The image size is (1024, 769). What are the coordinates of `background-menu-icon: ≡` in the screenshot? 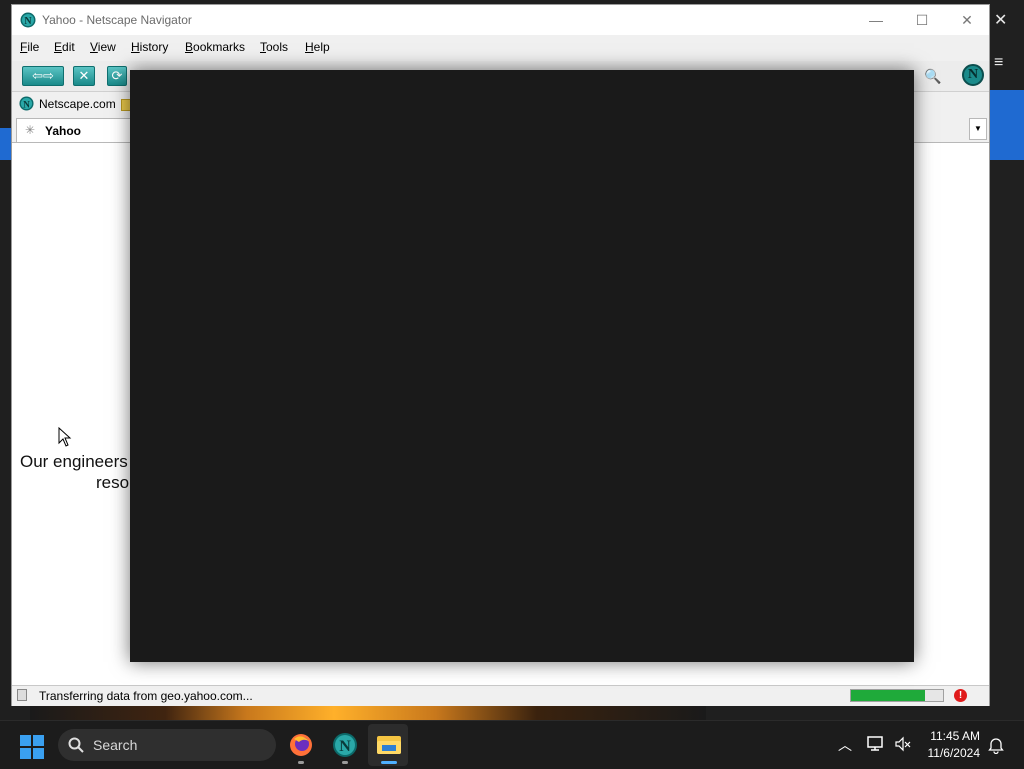 It's located at (998, 63).